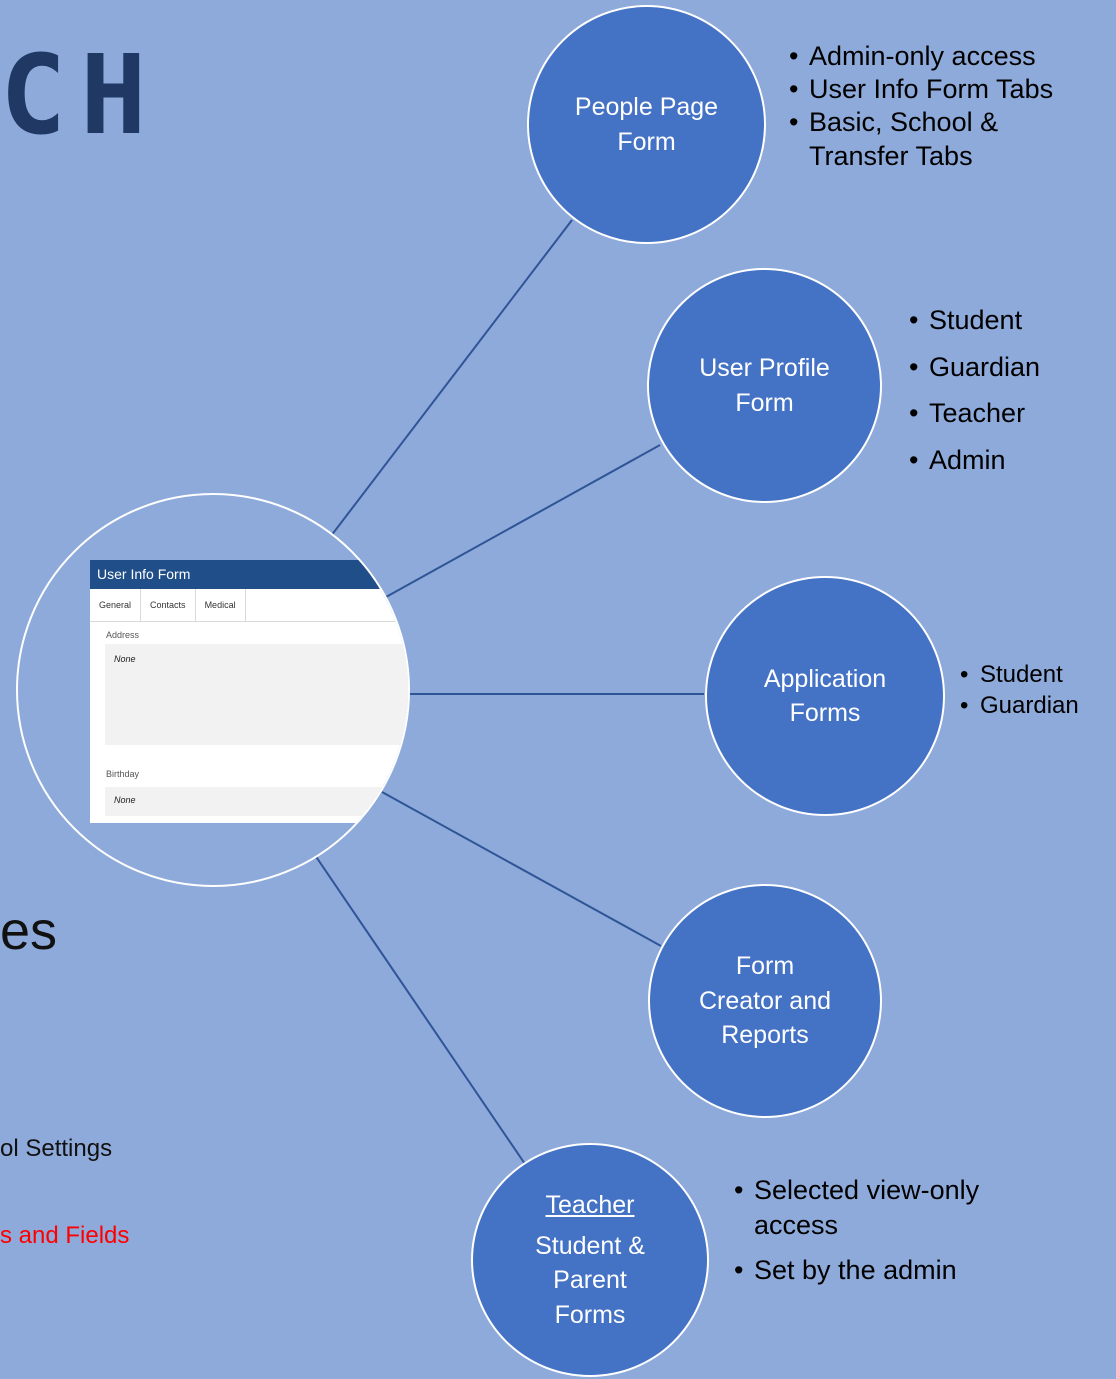 The width and height of the screenshot is (1116, 1379). Describe the element at coordinates (825, 678) in the screenshot. I see `node-line: Application` at that location.